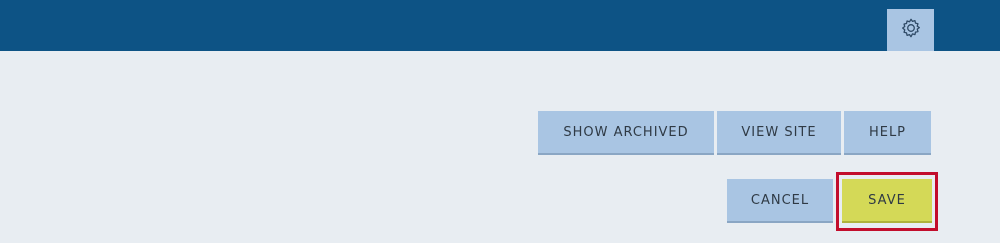 The height and width of the screenshot is (243, 1000). I want to click on gear-icon, so click(911, 30).